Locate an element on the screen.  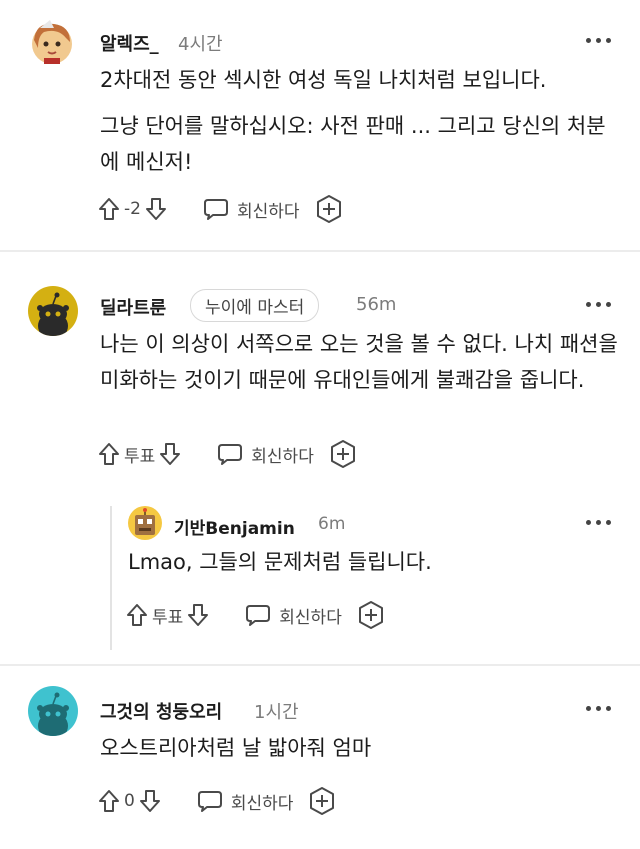
comment-timestamp: 56m is located at coordinates (376, 304).